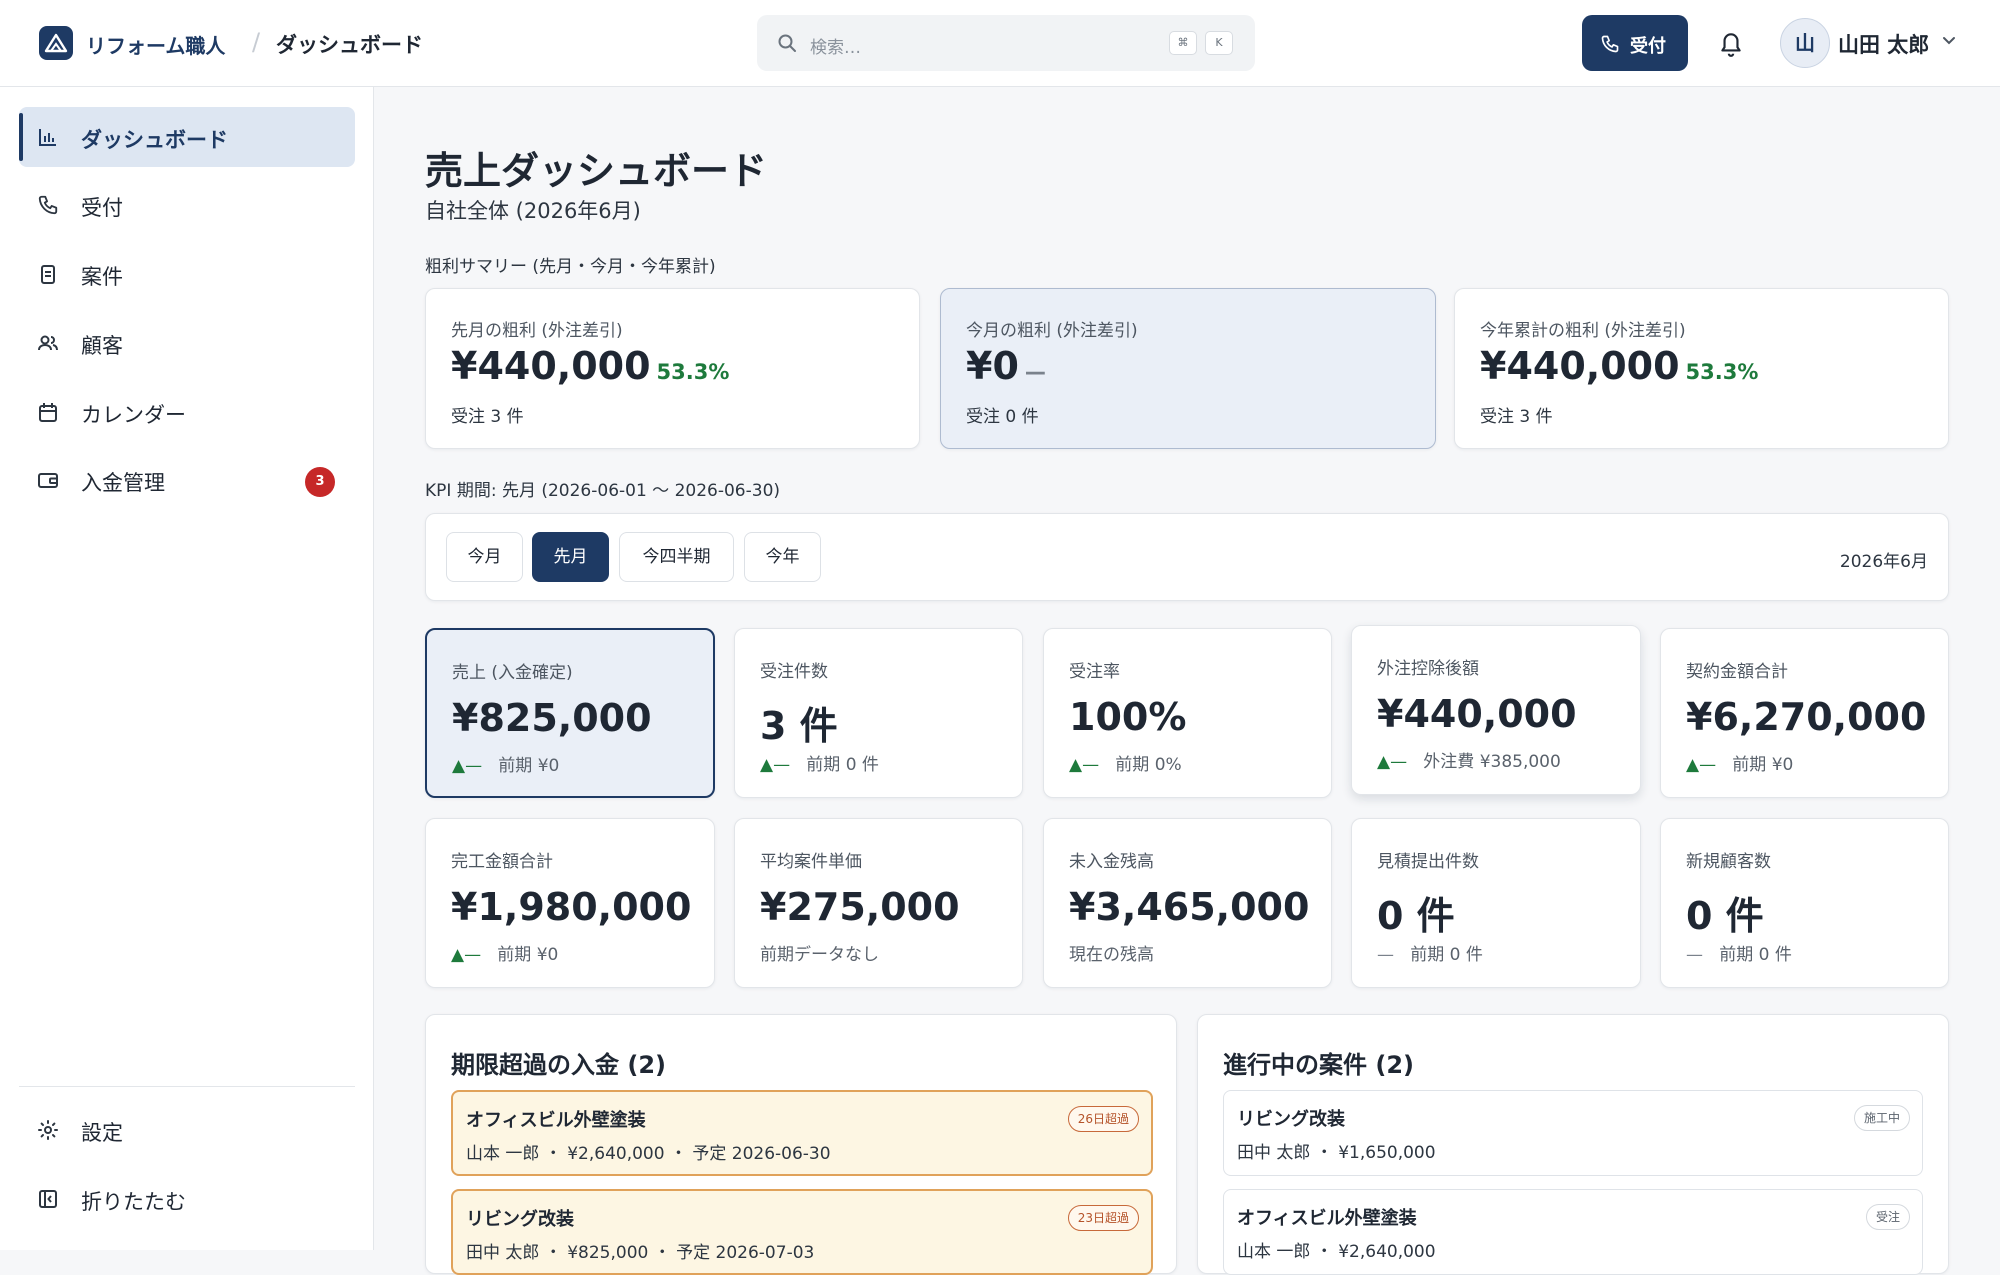 This screenshot has width=2000, height=1275. What do you see at coordinates (1573, 1133) in the screenshot?
I see `active-project-item: リビング改装 田中 太郎 ・ ¥1,650,000 施工中` at bounding box center [1573, 1133].